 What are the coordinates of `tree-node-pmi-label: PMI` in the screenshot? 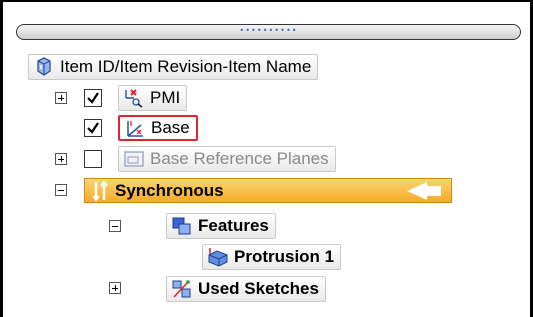 It's located at (165, 97).